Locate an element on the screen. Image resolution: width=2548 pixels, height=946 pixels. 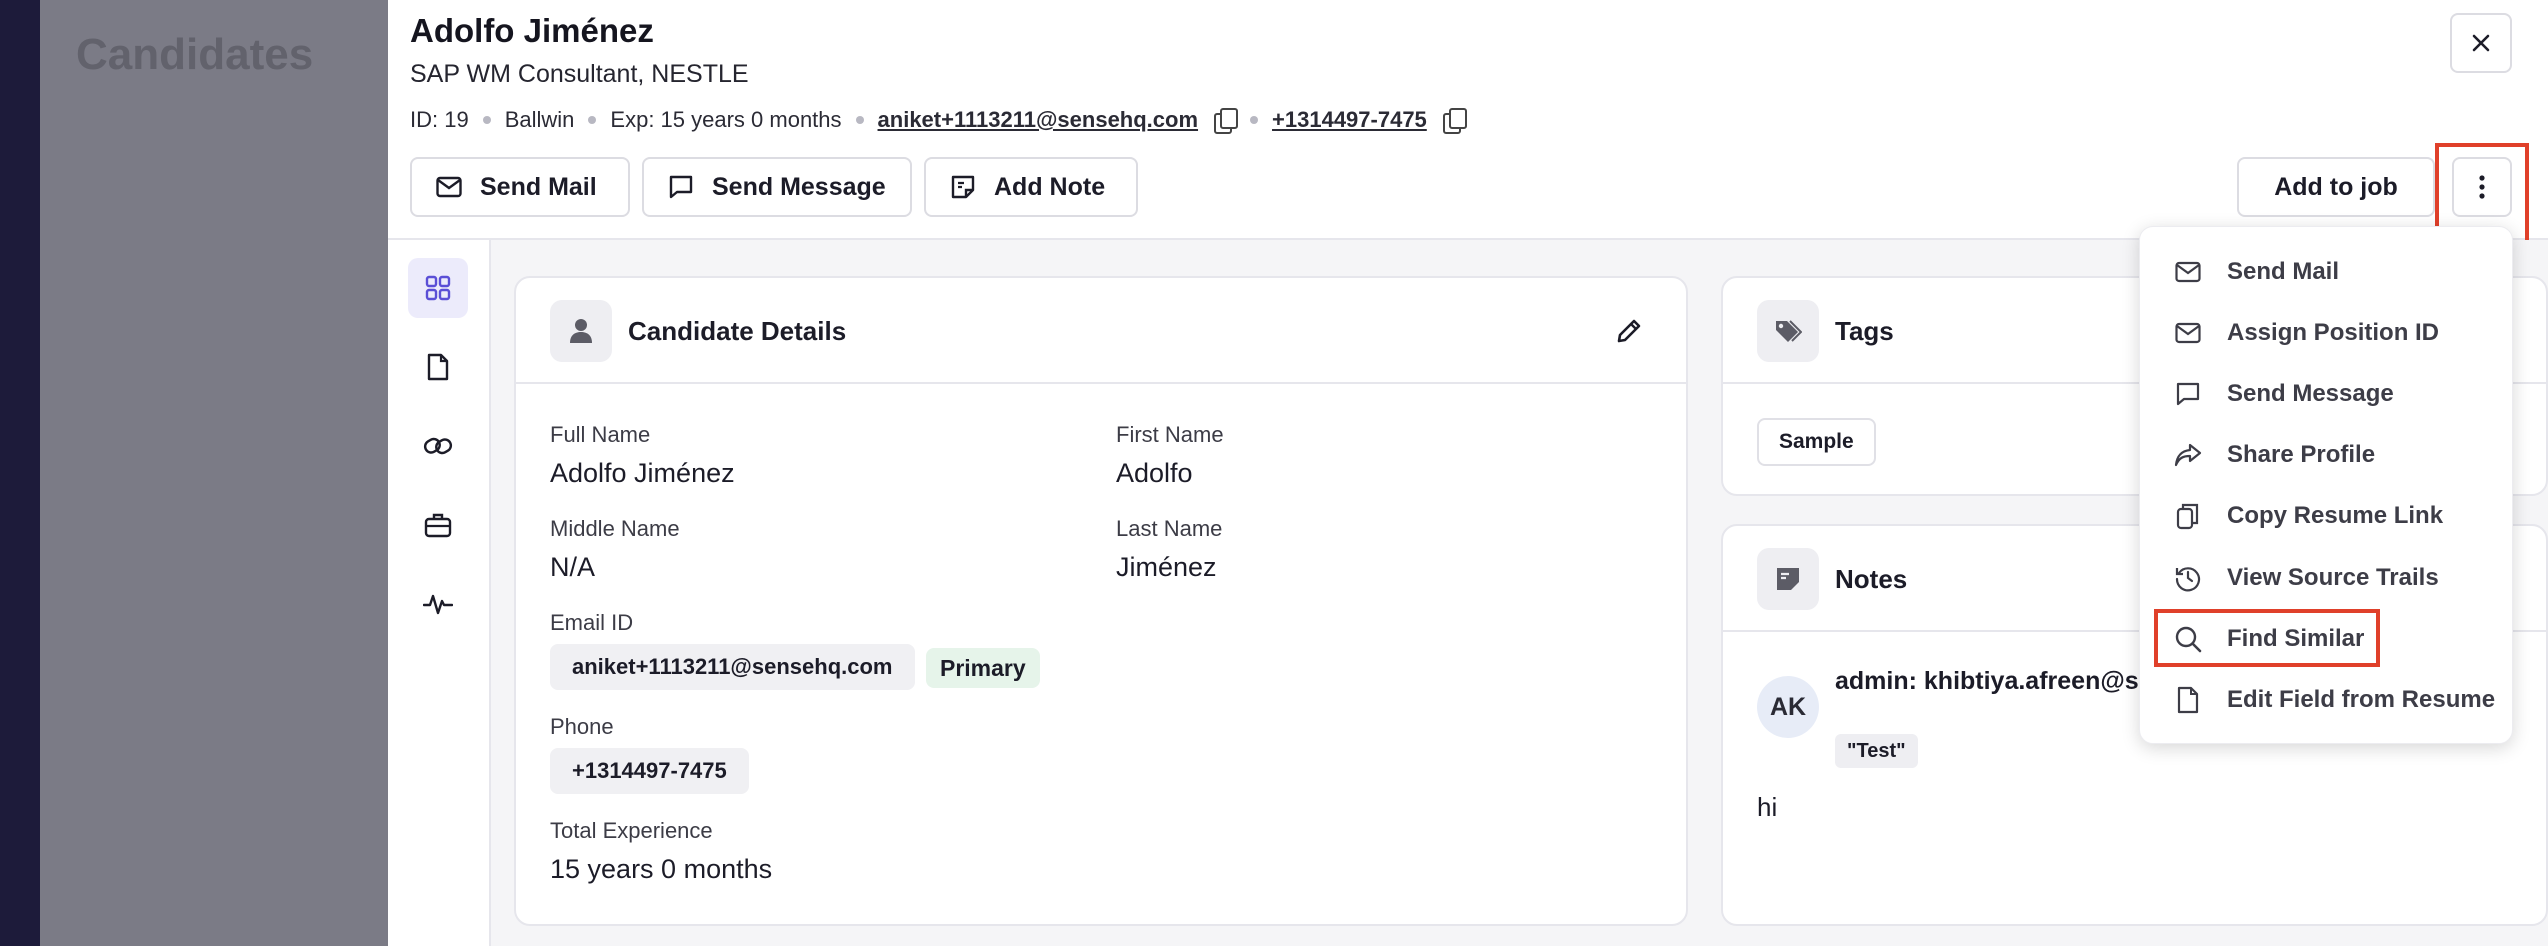
note-author-avatar: AK is located at coordinates (1788, 707).